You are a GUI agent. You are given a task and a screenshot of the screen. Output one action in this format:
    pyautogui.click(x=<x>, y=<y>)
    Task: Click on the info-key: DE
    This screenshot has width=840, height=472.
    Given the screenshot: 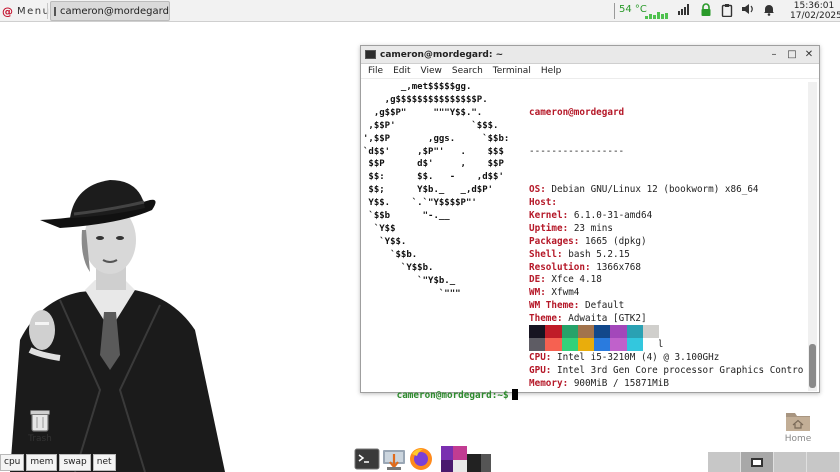 What is the action you would take?
    pyautogui.click(x=535, y=280)
    